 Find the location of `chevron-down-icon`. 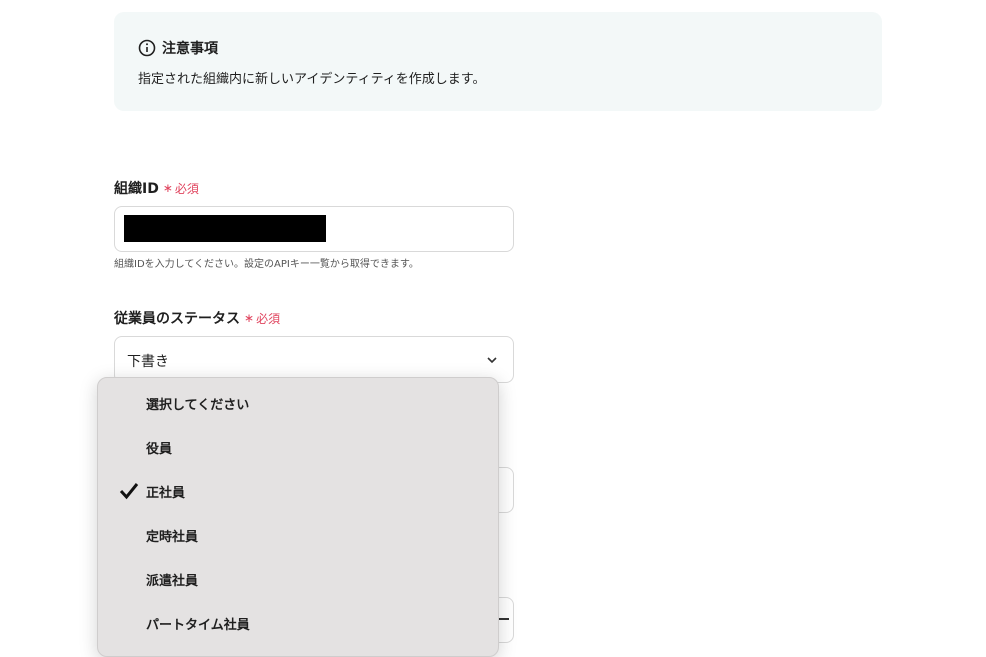

chevron-down-icon is located at coordinates (492, 360).